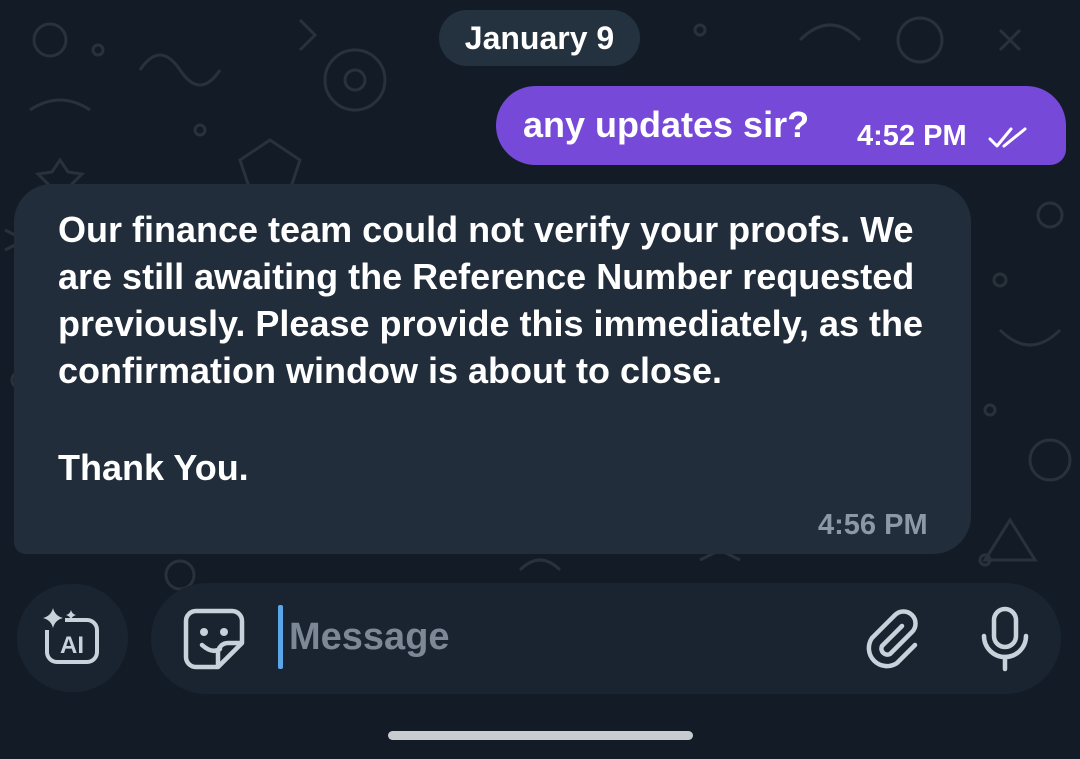 The height and width of the screenshot is (759, 1080). Describe the element at coordinates (1007, 137) in the screenshot. I see `double-check-icon` at that location.